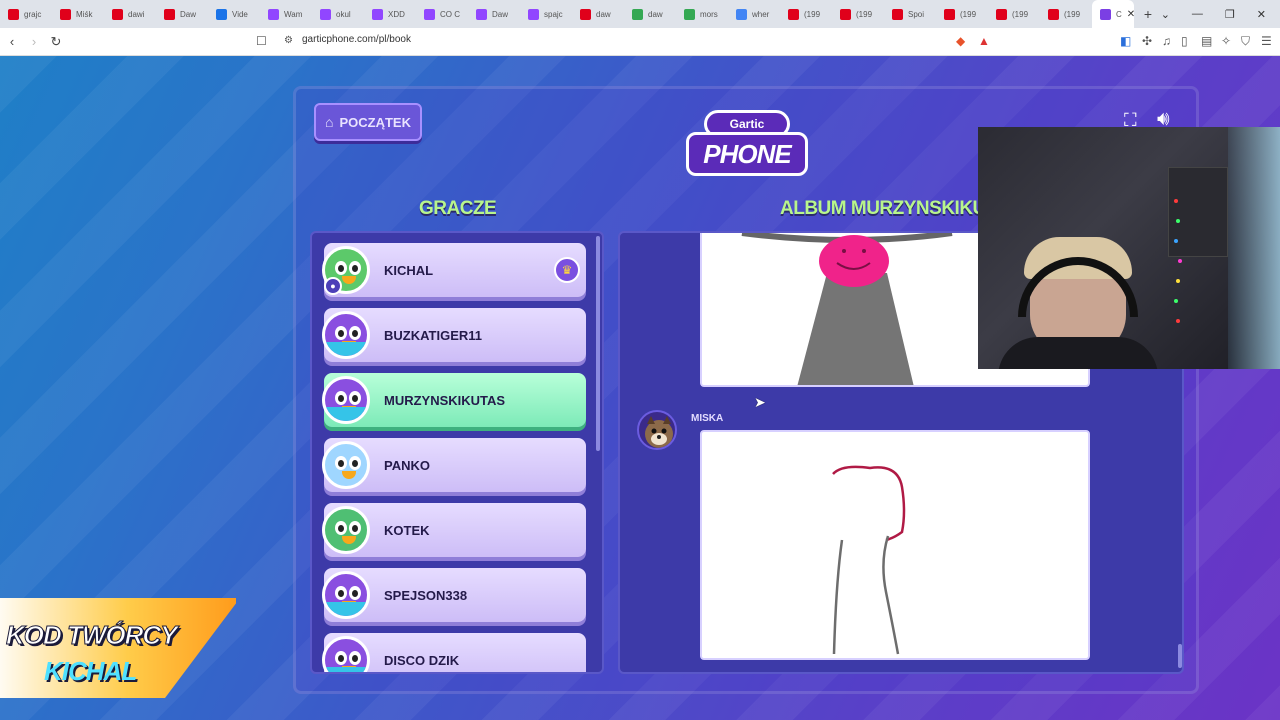  Describe the element at coordinates (221, 14) in the screenshot. I see `meta-icon` at that location.